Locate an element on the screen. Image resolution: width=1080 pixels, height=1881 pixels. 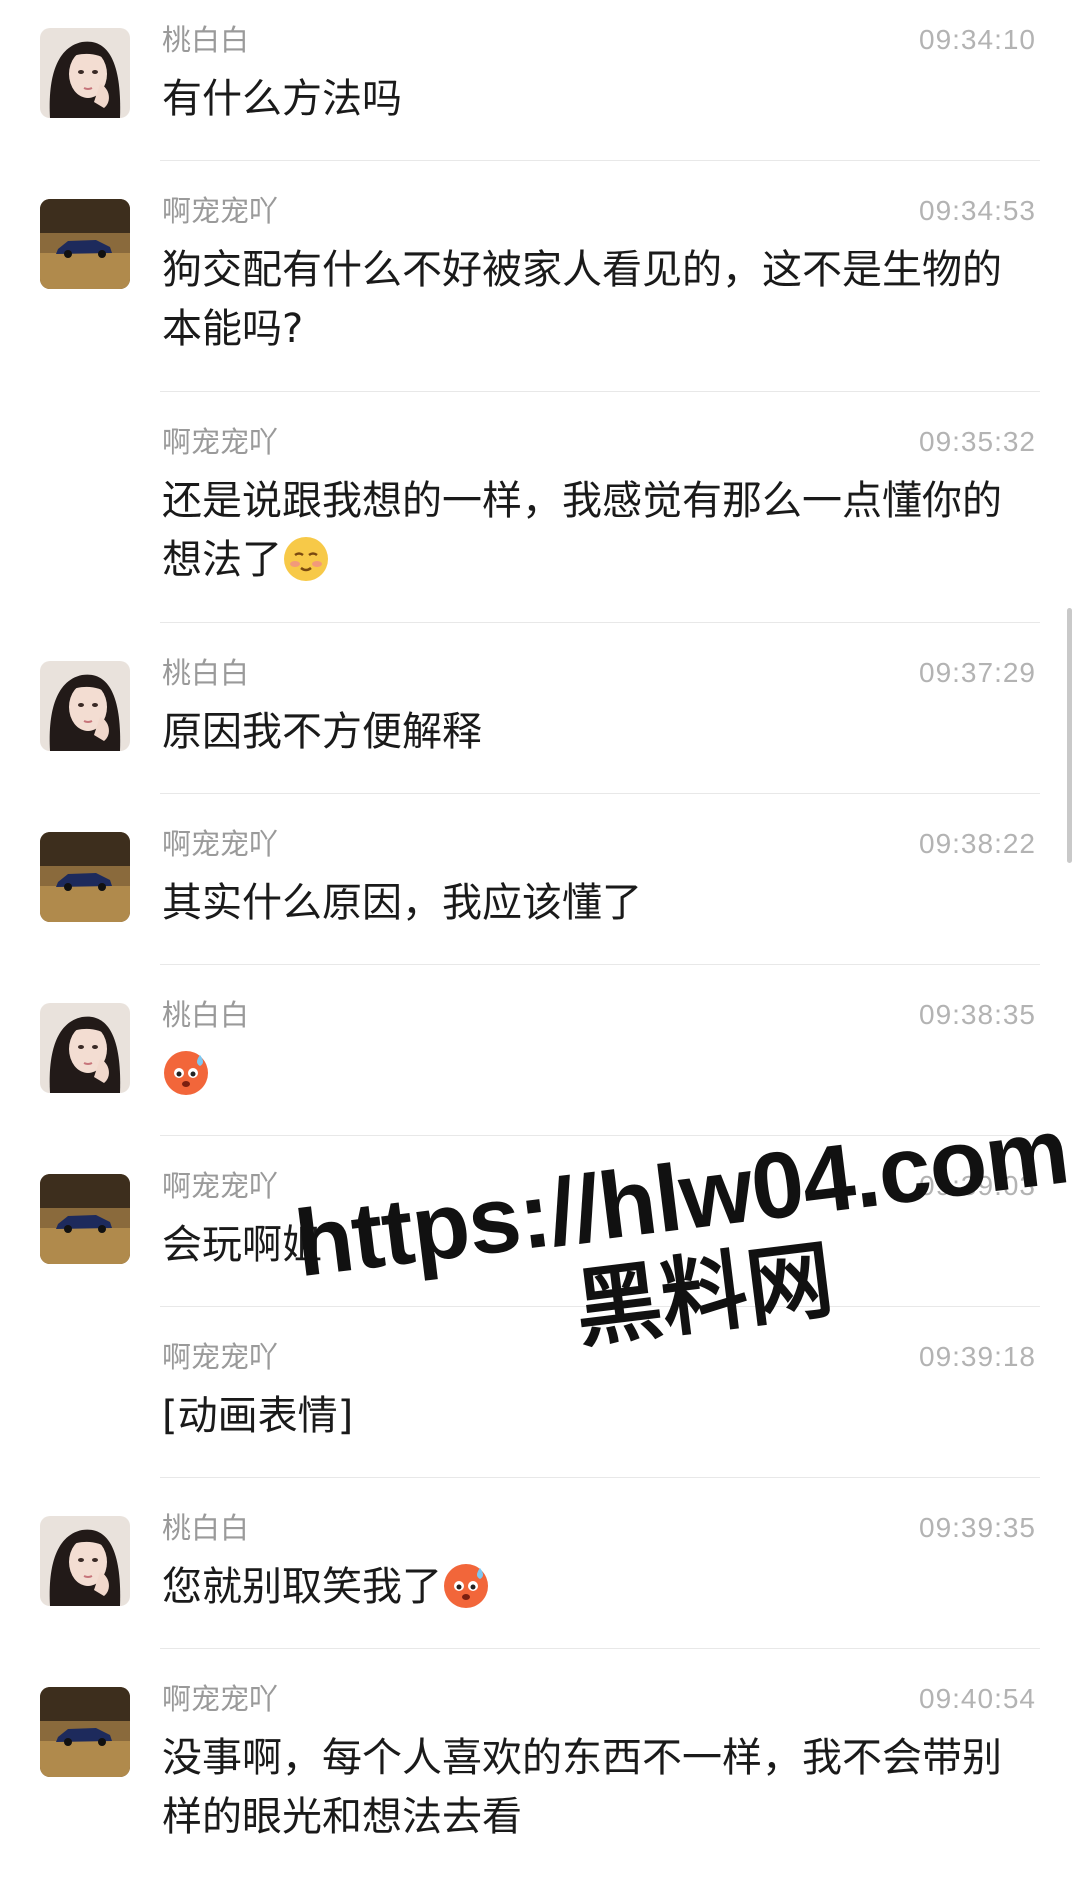
chat-message: 啊宠宠吖 09:39:03 会玩啊姐 is located at coordinates (540, 1221).